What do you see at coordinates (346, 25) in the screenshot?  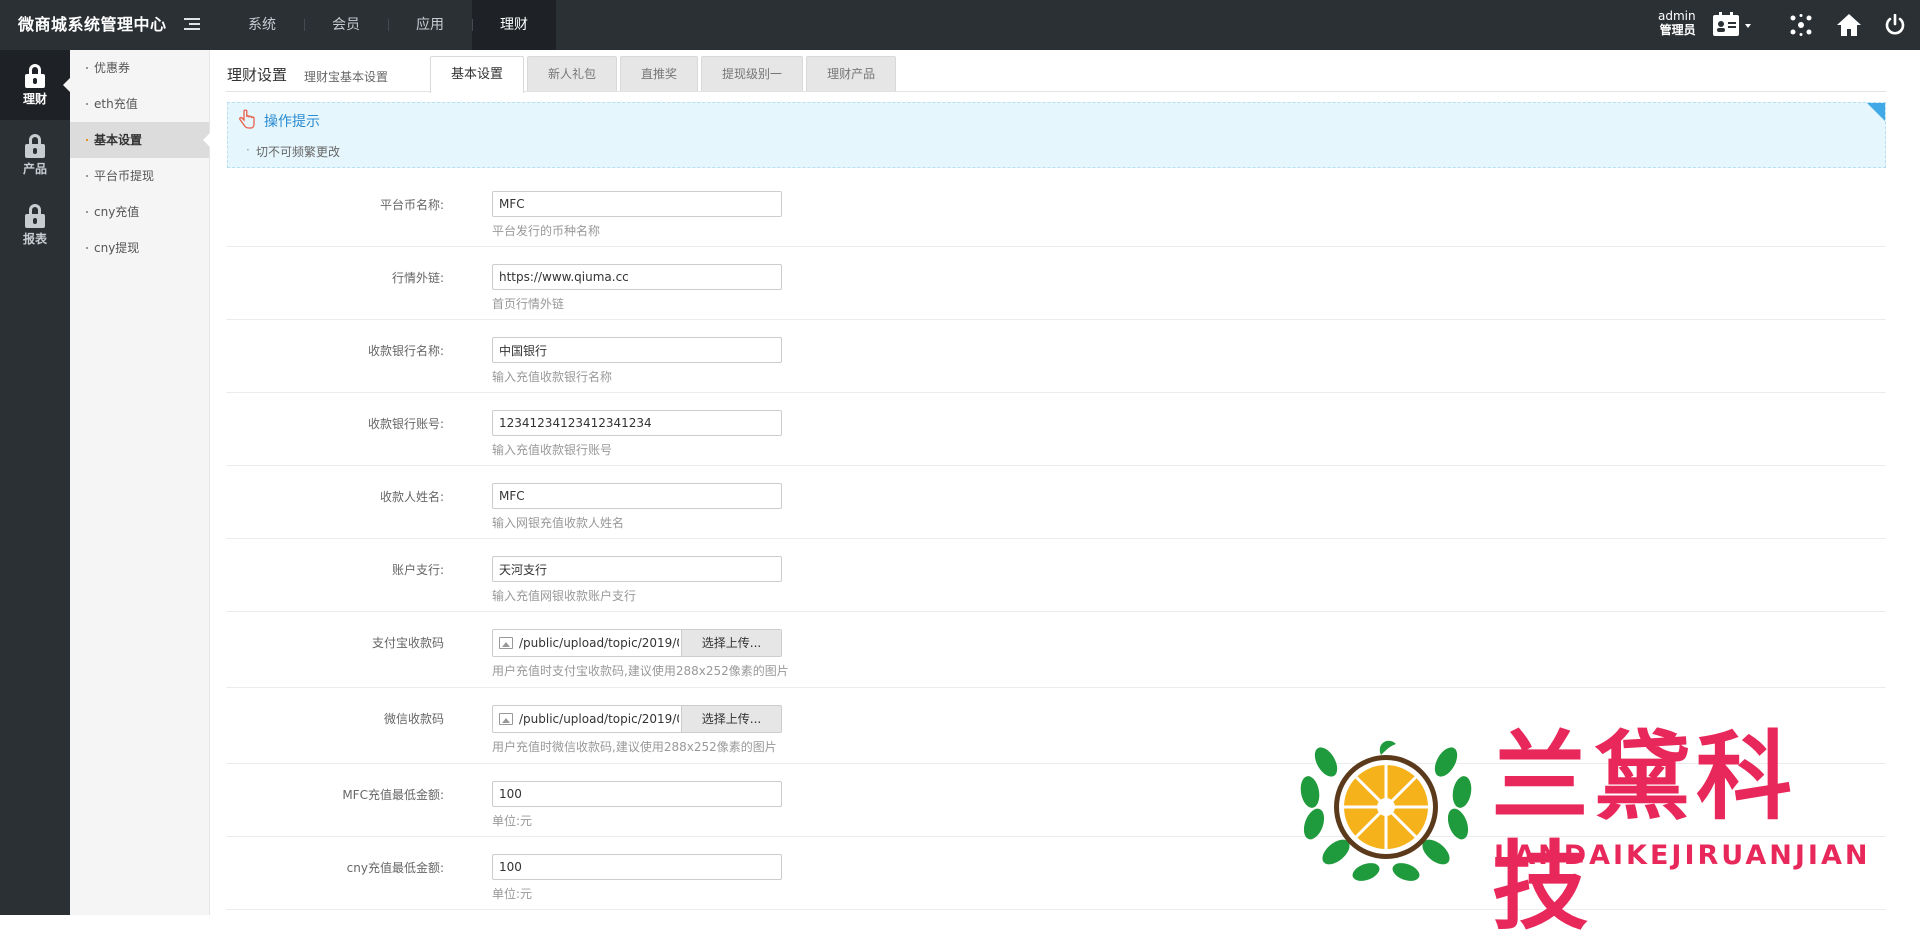 I see `nav-member: 会员` at bounding box center [346, 25].